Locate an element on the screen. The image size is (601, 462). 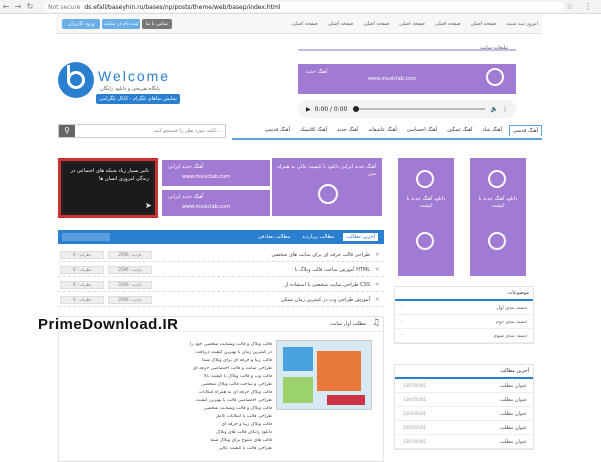
sidebar-box-title: آخرین مطالب is located at coordinates (464, 372).